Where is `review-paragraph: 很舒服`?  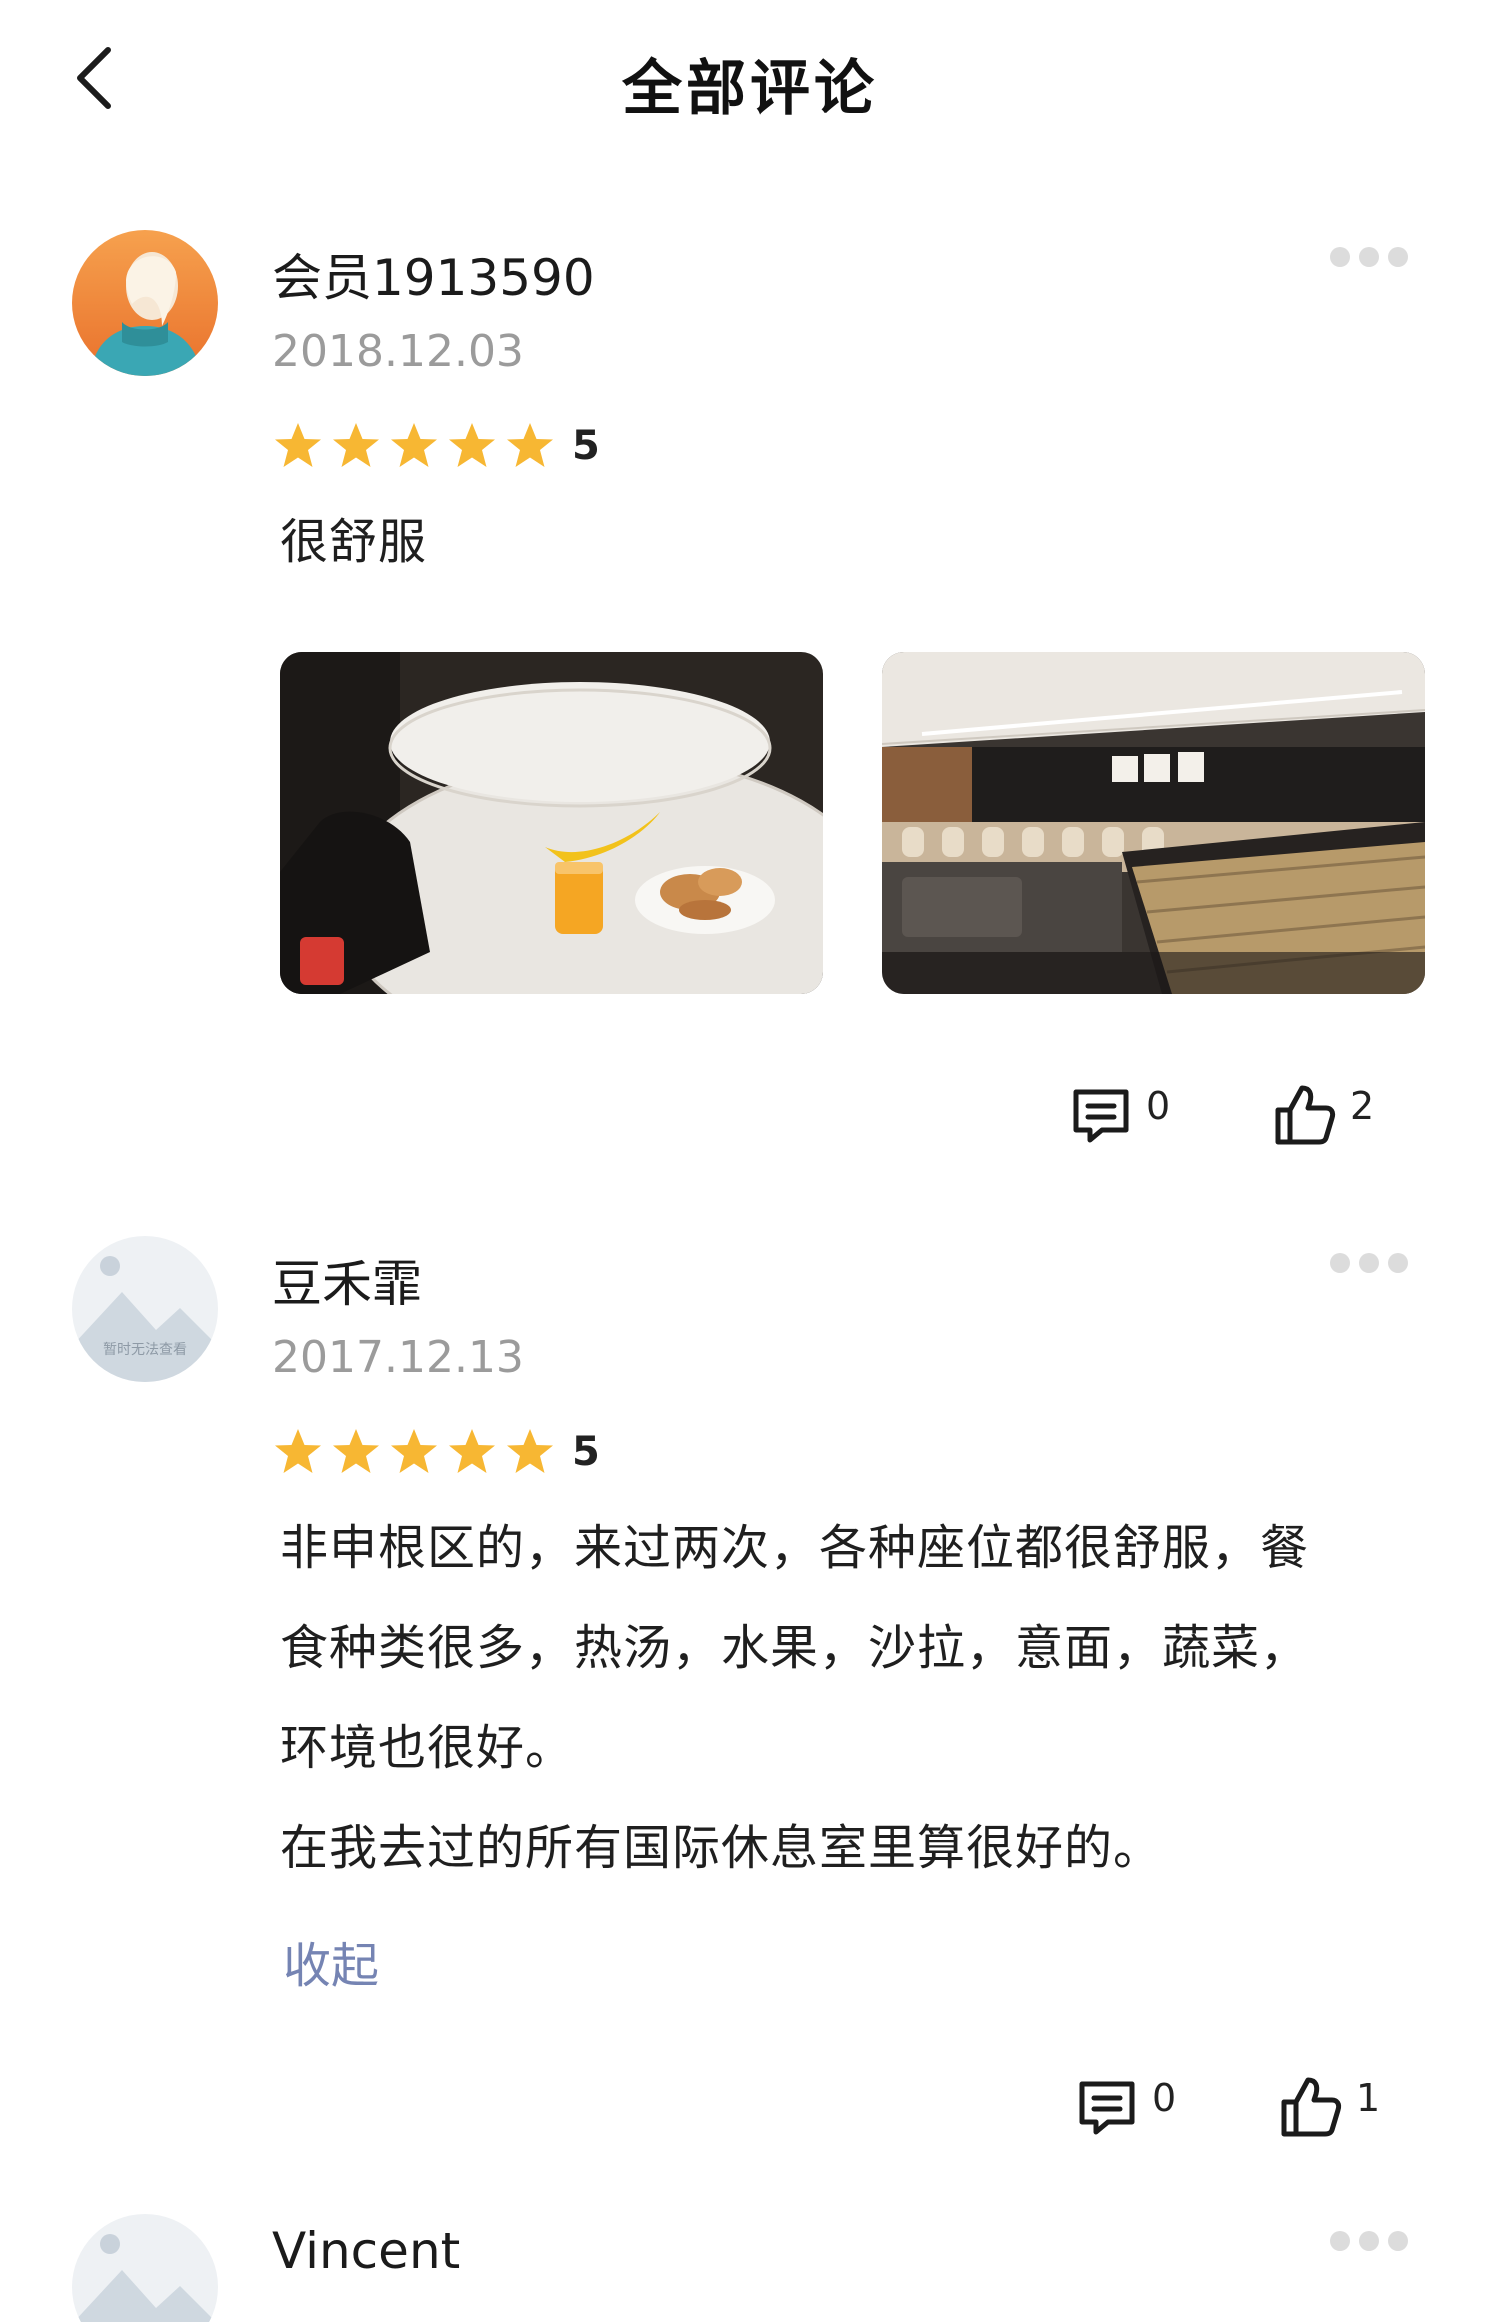
review-paragraph: 很舒服 is located at coordinates (354, 542).